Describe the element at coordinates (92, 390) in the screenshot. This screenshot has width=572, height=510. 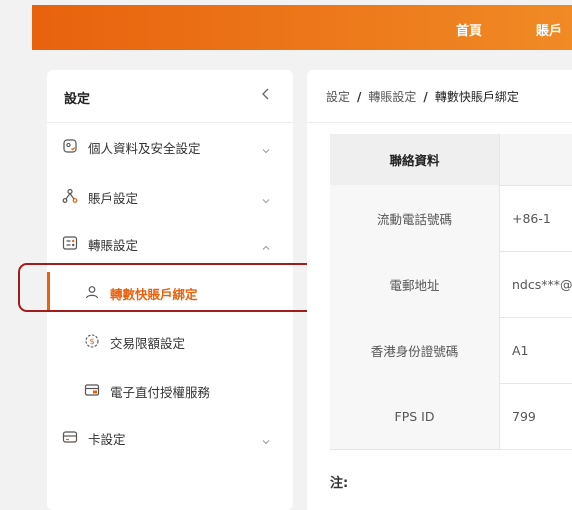
I see `edda-card-icon` at that location.